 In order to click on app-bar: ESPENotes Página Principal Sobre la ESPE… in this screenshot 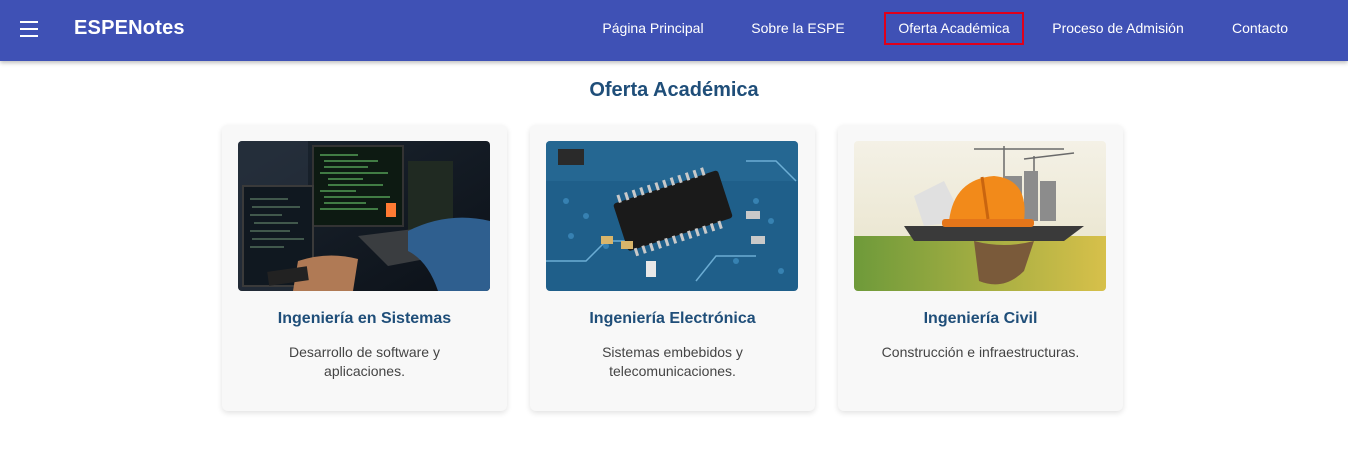, I will do `click(674, 30)`.